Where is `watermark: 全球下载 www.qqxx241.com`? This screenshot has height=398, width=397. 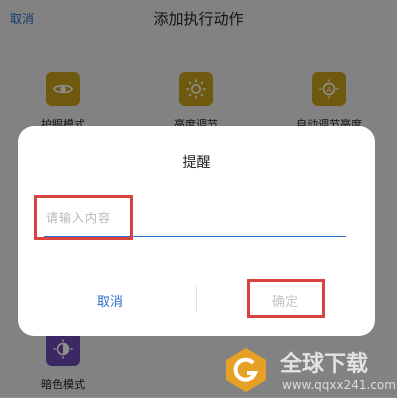 watermark: 全球下载 www.qqxx241.com is located at coordinates (309, 372).